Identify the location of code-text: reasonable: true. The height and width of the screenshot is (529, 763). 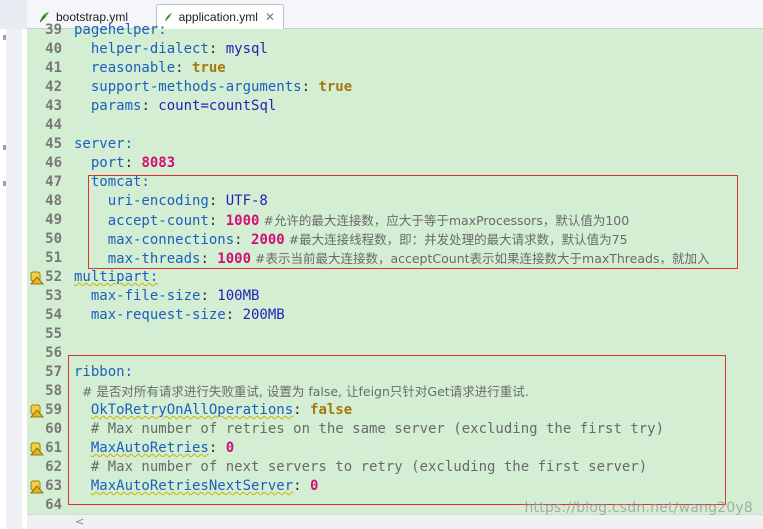
(150, 68).